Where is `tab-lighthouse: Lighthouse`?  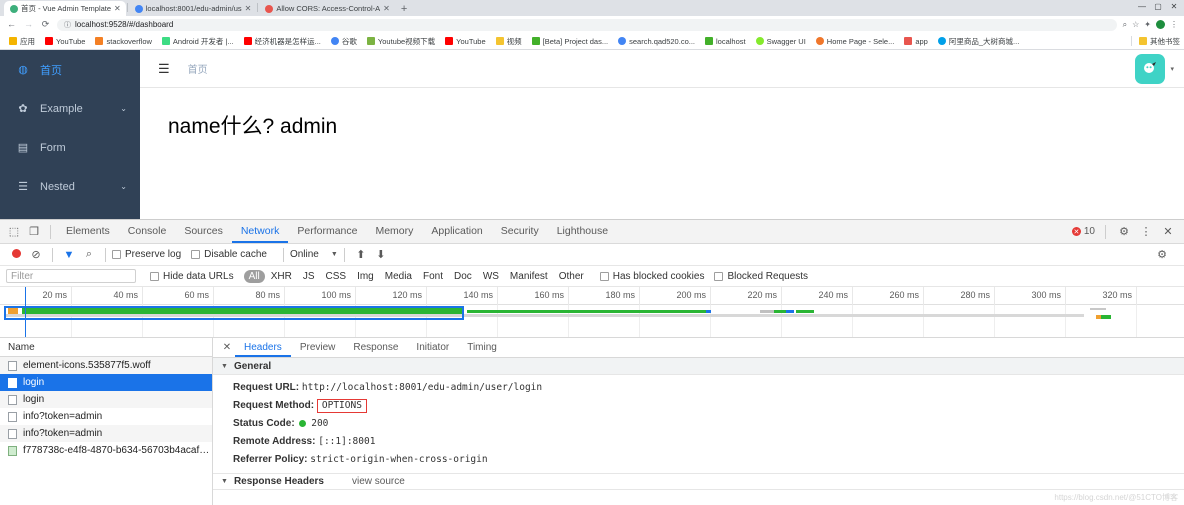
tab-lighthouse: Lighthouse is located at coordinates (582, 231).